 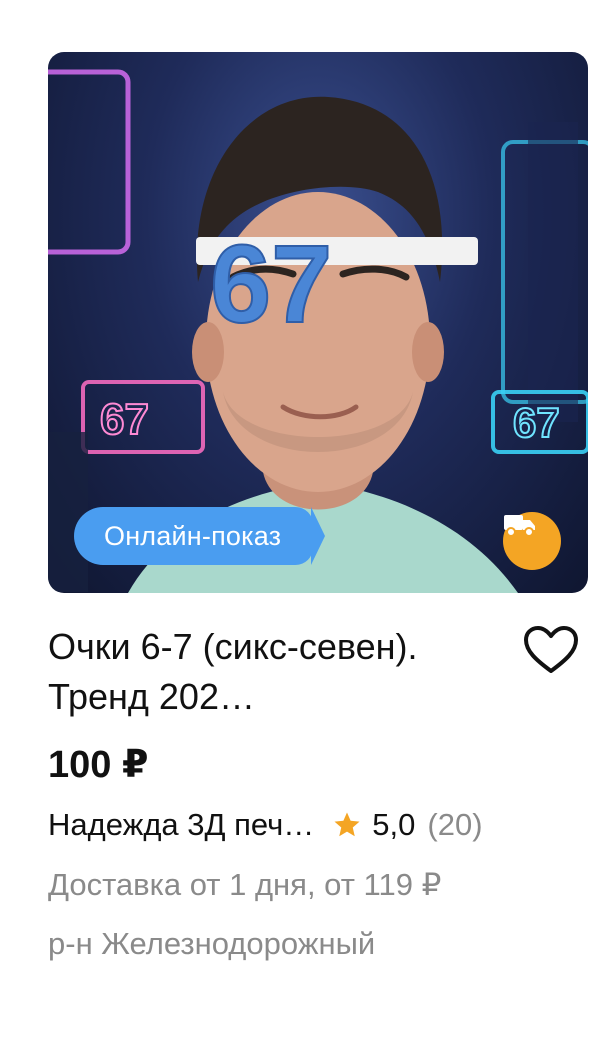 I want to click on seller-rating-row: Надежда 3Д печ… 5,0 (20), so click(x=318, y=825).